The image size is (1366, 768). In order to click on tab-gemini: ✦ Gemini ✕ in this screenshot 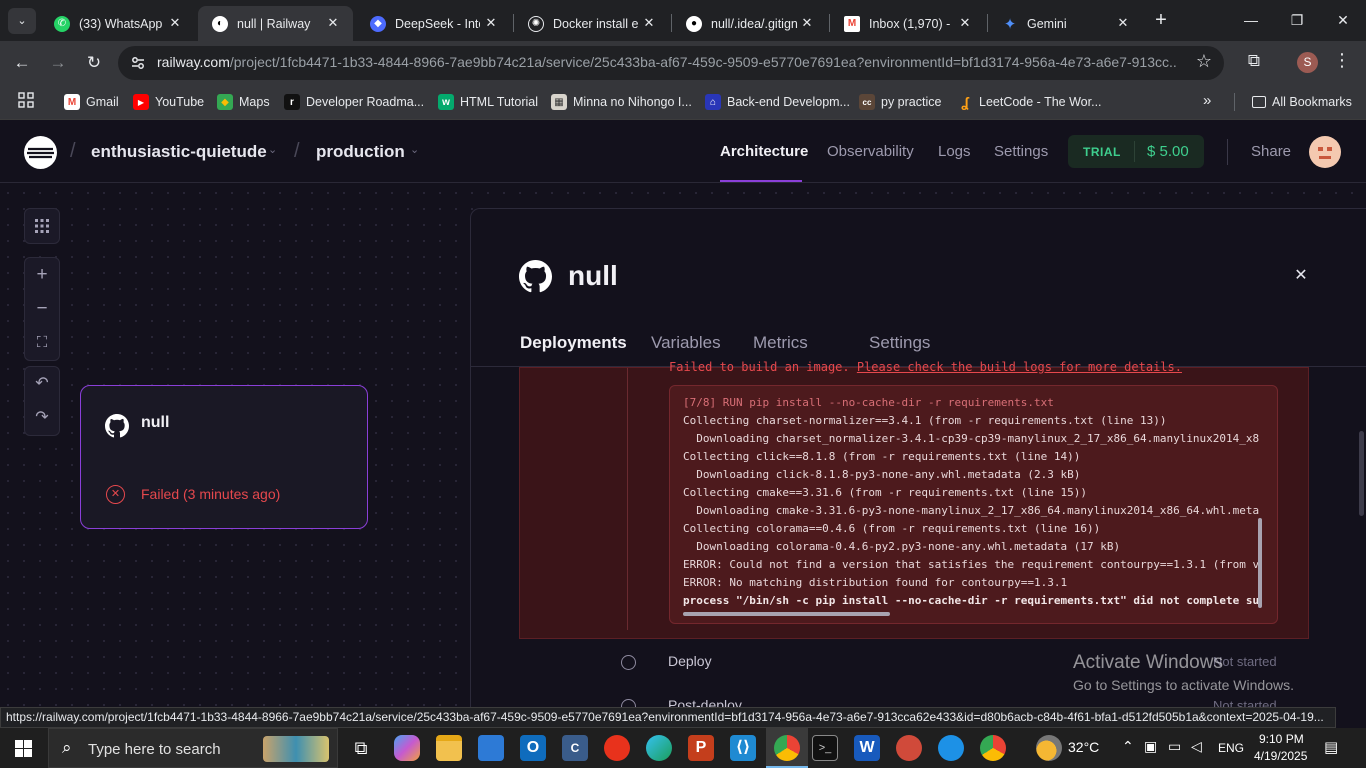, I will do `click(1065, 23)`.